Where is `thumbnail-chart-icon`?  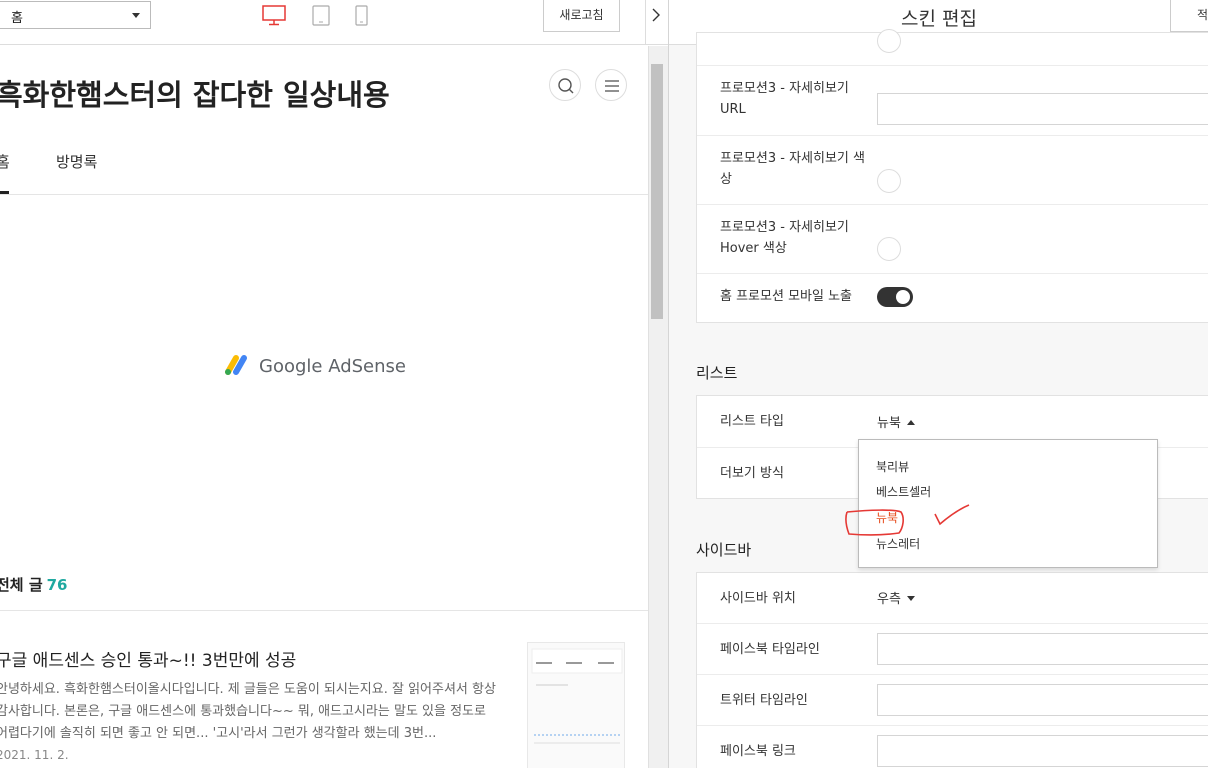
thumbnail-chart-icon is located at coordinates (577, 696).